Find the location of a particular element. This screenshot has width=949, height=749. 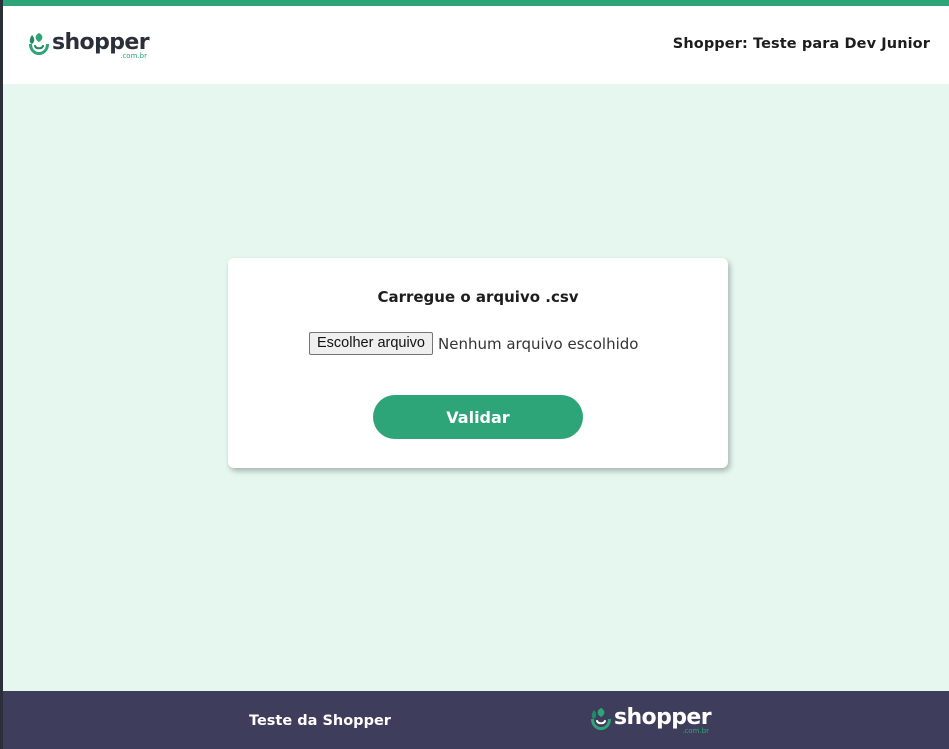

header-logo: shopper .com.br is located at coordinates (88, 45).